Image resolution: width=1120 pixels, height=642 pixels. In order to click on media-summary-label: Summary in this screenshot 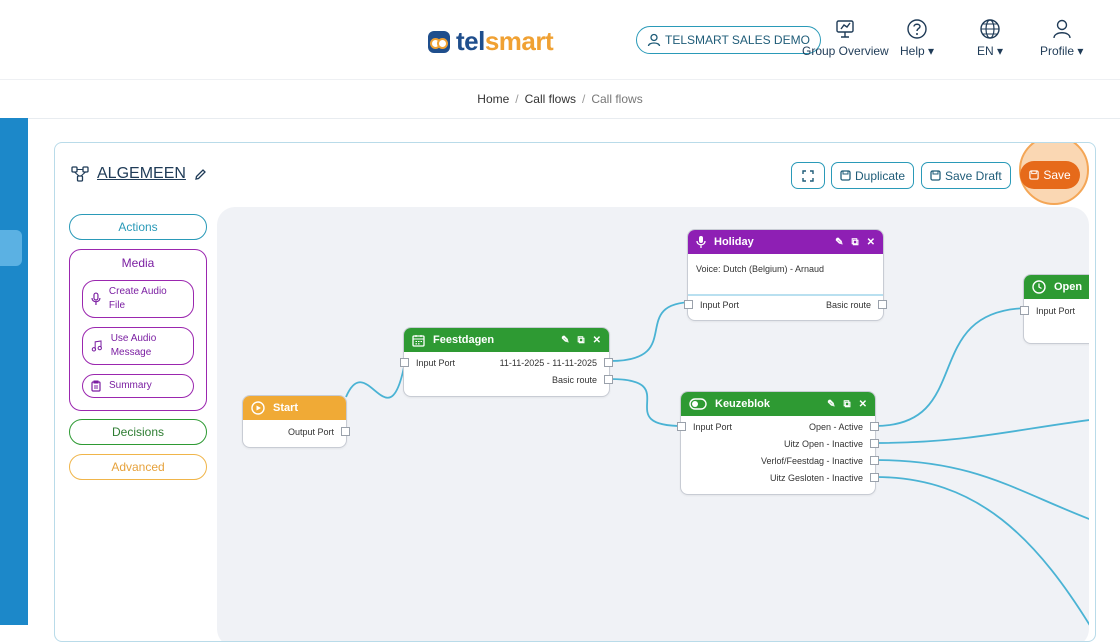, I will do `click(130, 385)`.